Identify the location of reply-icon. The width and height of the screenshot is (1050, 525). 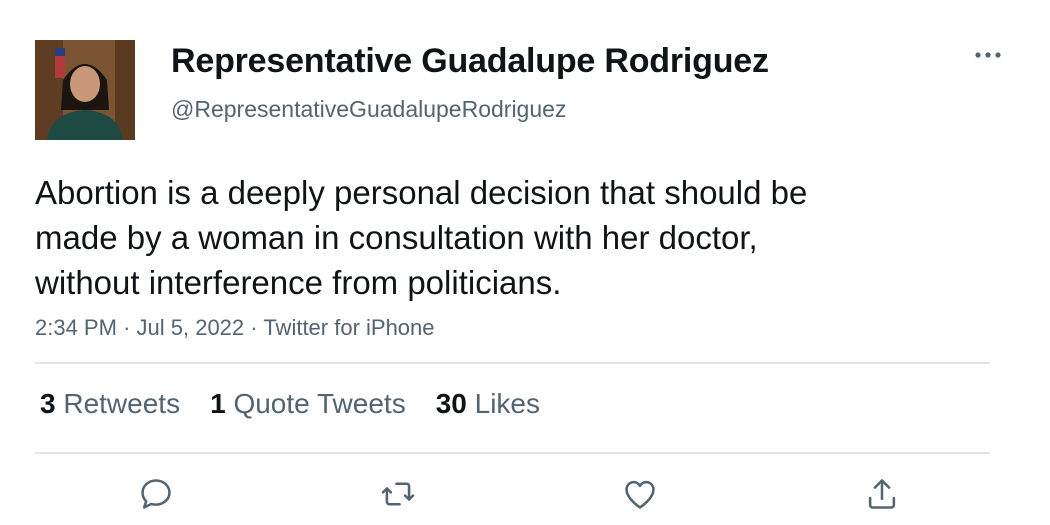
(156, 494).